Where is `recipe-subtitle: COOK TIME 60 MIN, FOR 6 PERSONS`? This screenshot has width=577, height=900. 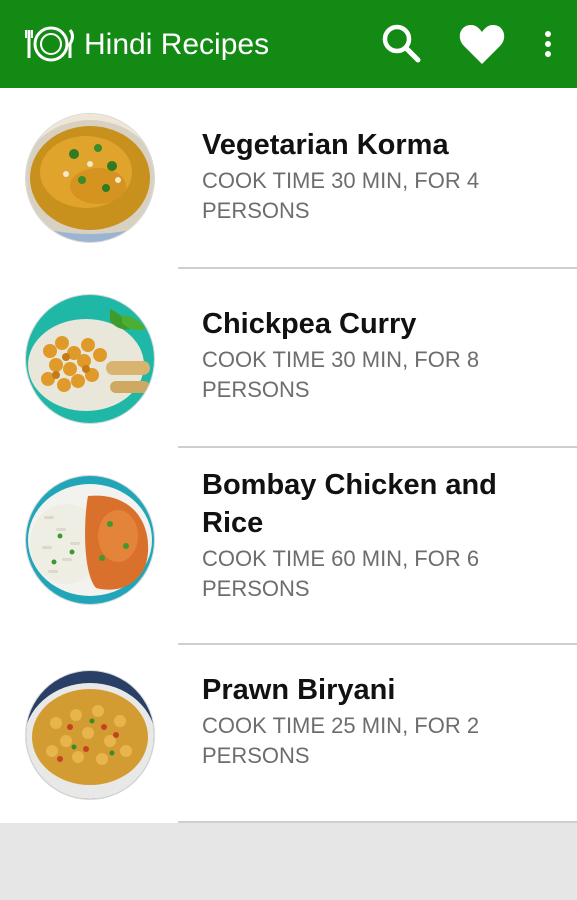
recipe-subtitle: COOK TIME 60 MIN, FOR 6 PERSONS is located at coordinates (341, 573).